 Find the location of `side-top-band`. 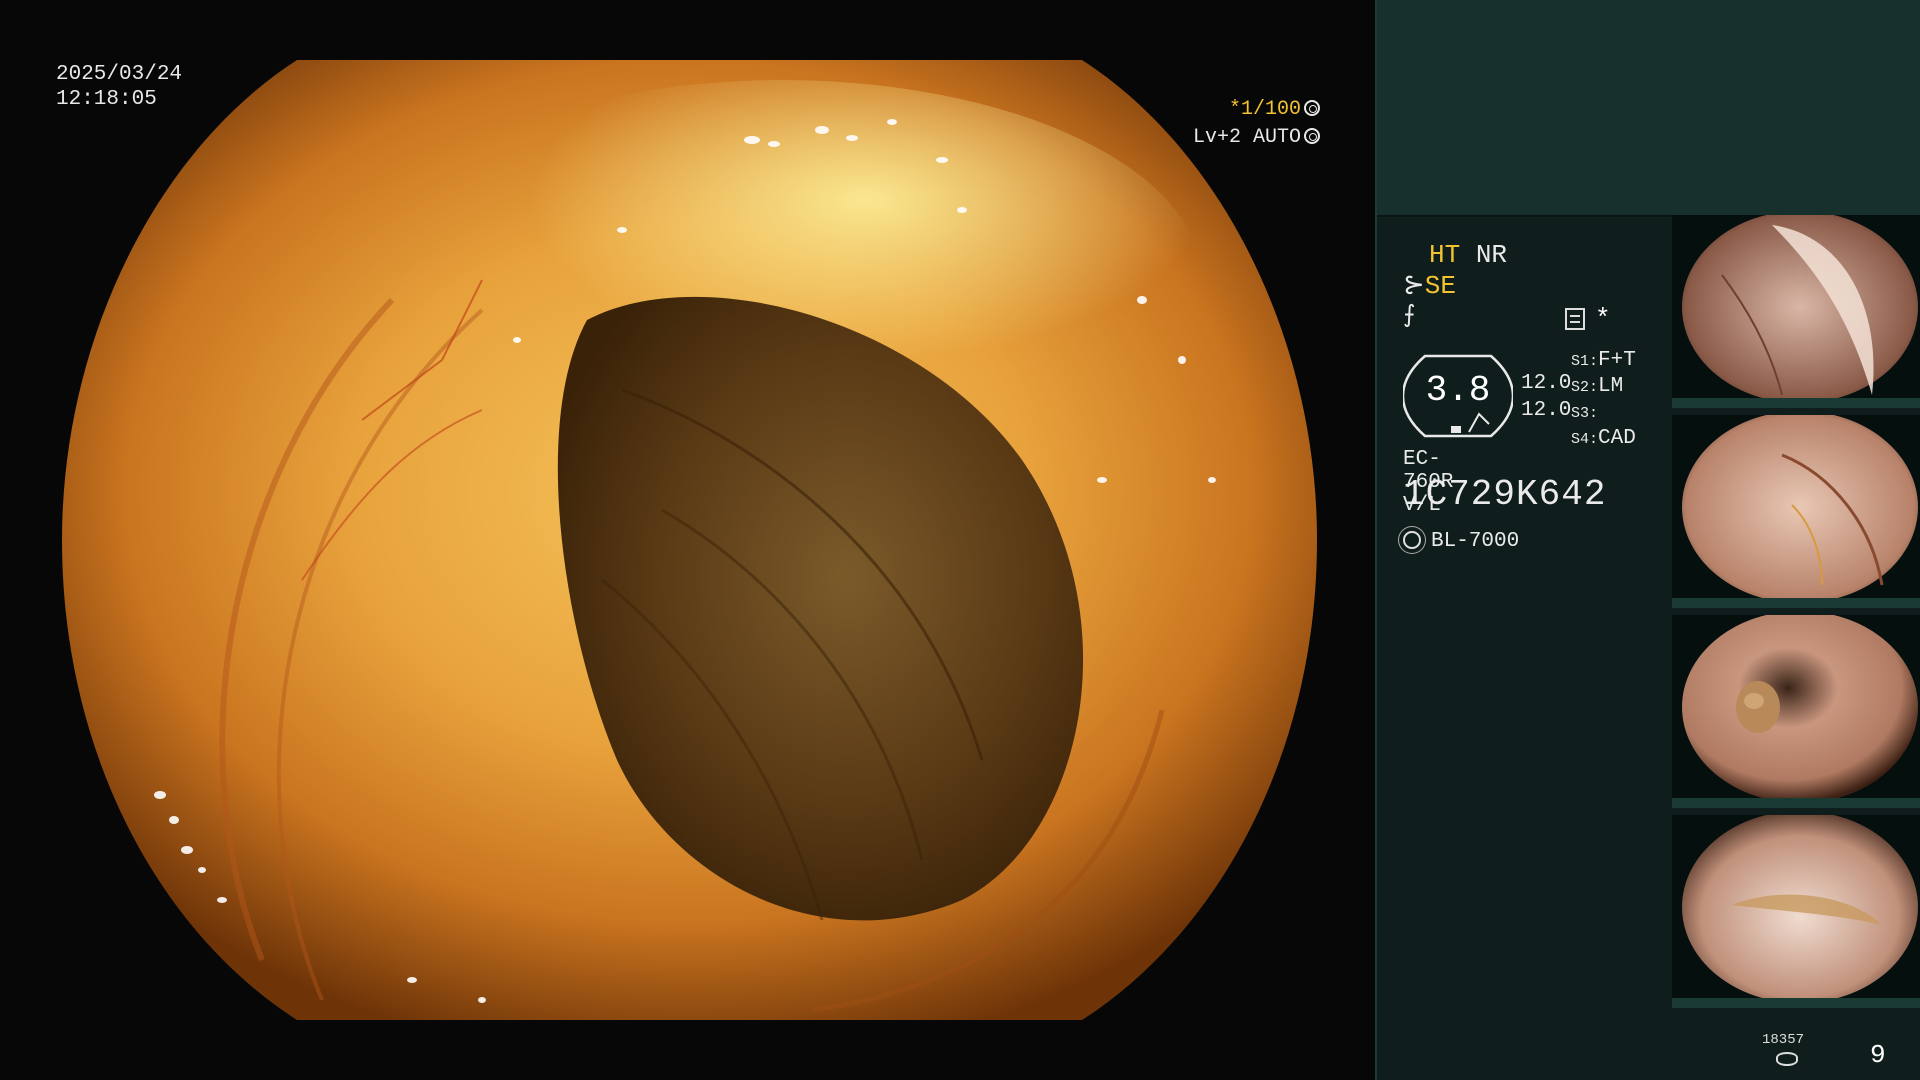

side-top-band is located at coordinates (1648, 108).